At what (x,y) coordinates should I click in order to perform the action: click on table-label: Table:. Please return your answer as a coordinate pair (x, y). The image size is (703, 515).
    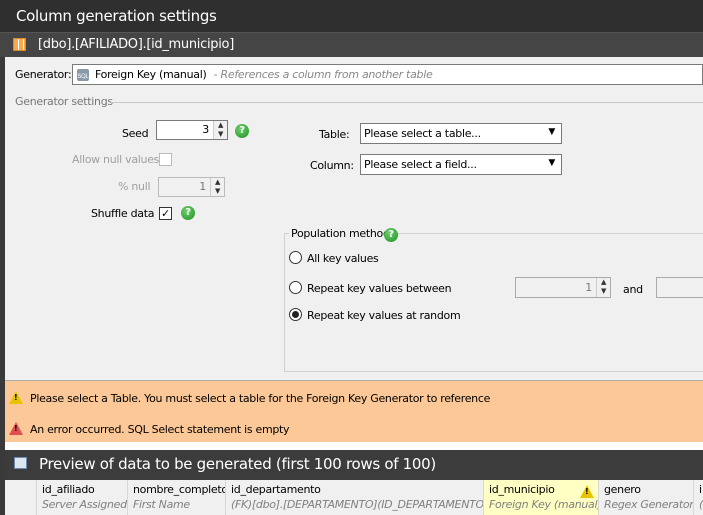
    Looking at the image, I should click on (334, 134).